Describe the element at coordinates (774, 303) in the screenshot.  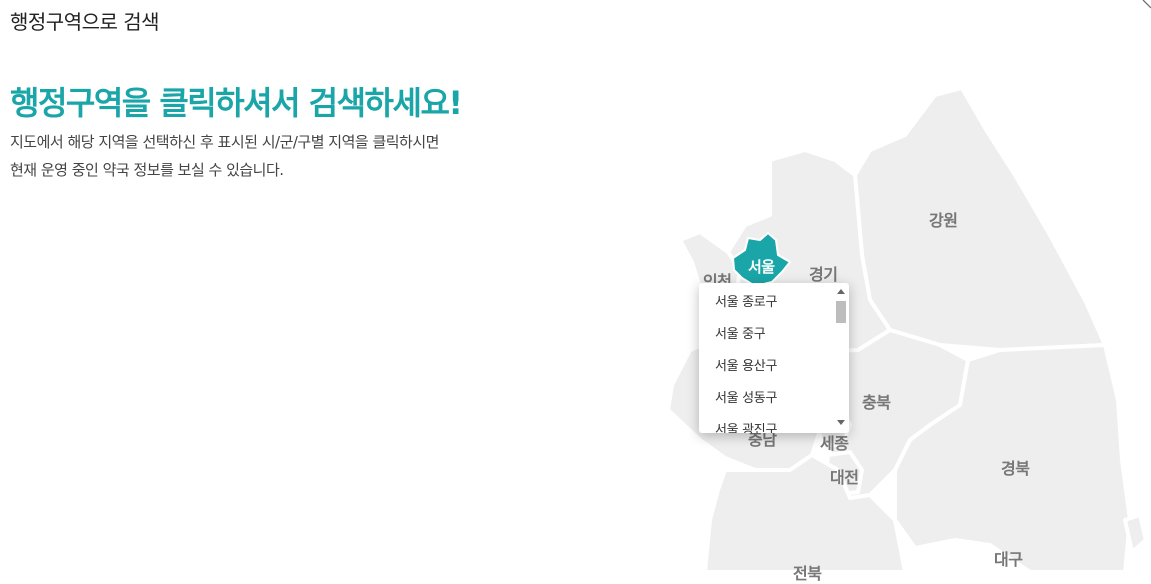
I see `district-item: 서울 종로구` at that location.